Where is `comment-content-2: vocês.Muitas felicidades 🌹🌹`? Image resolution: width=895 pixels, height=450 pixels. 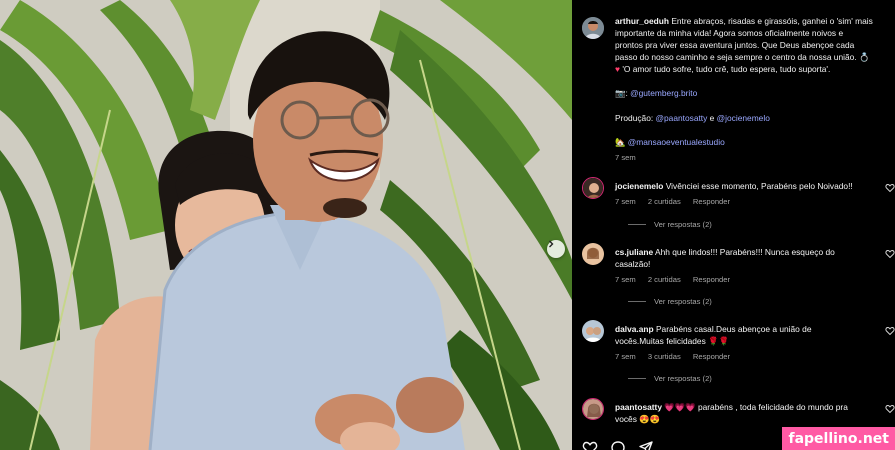 comment-content-2: vocês.Muitas felicidades 🌹🌹 is located at coordinates (672, 341).